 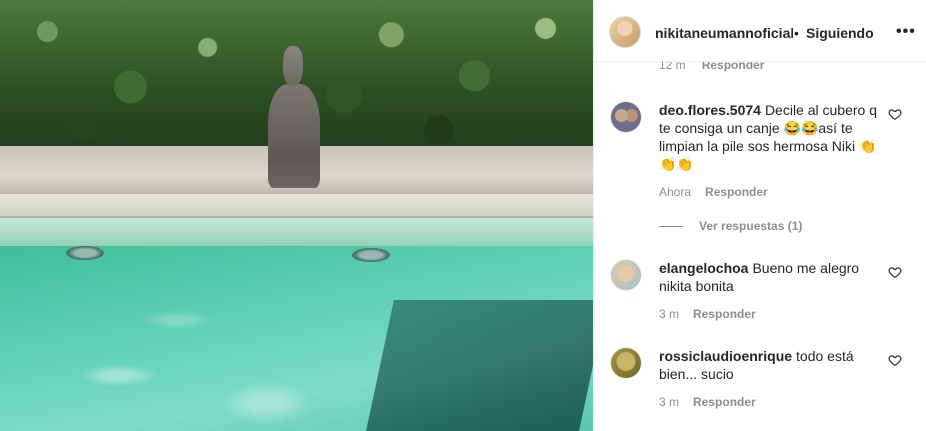 I want to click on ellipsis-icon: •••, so click(x=906, y=32).